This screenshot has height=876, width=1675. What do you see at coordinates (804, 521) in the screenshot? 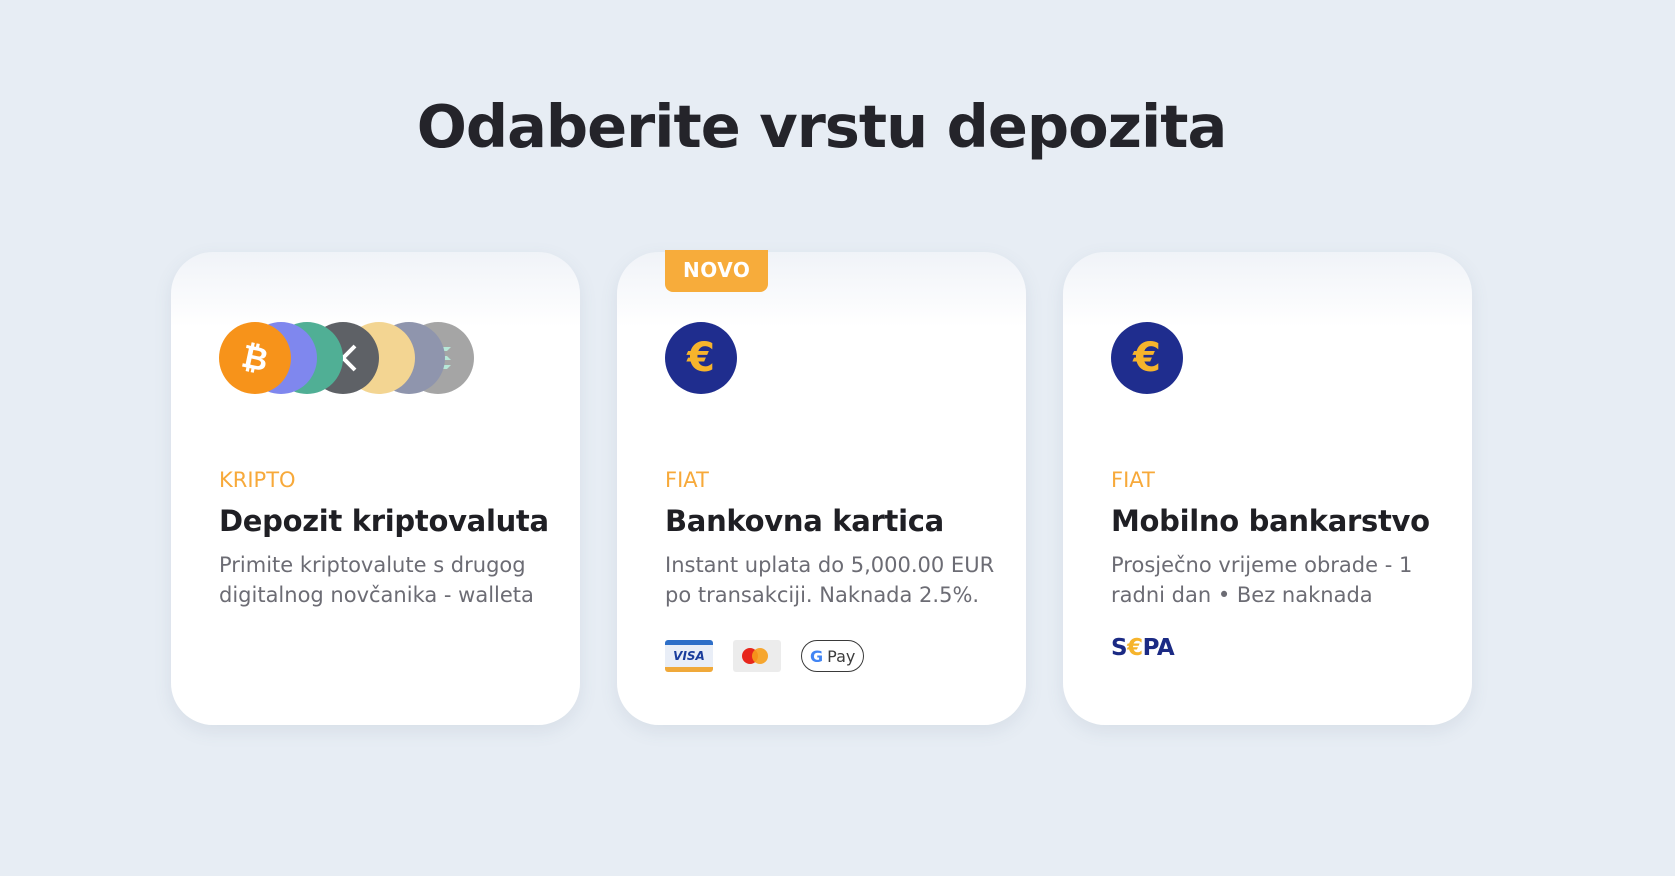
I see `card-title: Bankovna kartica` at bounding box center [804, 521].